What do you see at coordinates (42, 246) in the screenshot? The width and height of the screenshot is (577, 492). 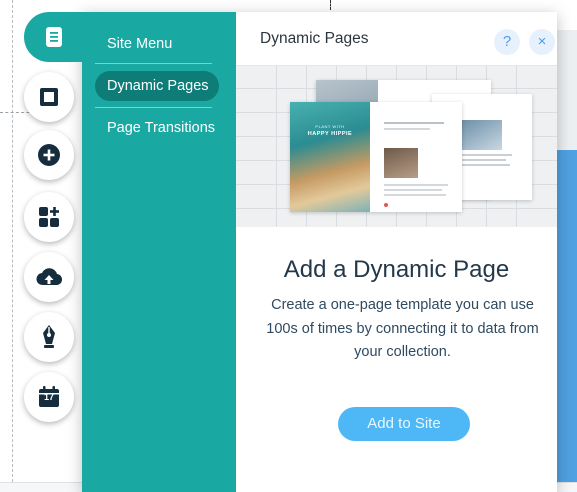 I see `left-tool-strip: 17` at bounding box center [42, 246].